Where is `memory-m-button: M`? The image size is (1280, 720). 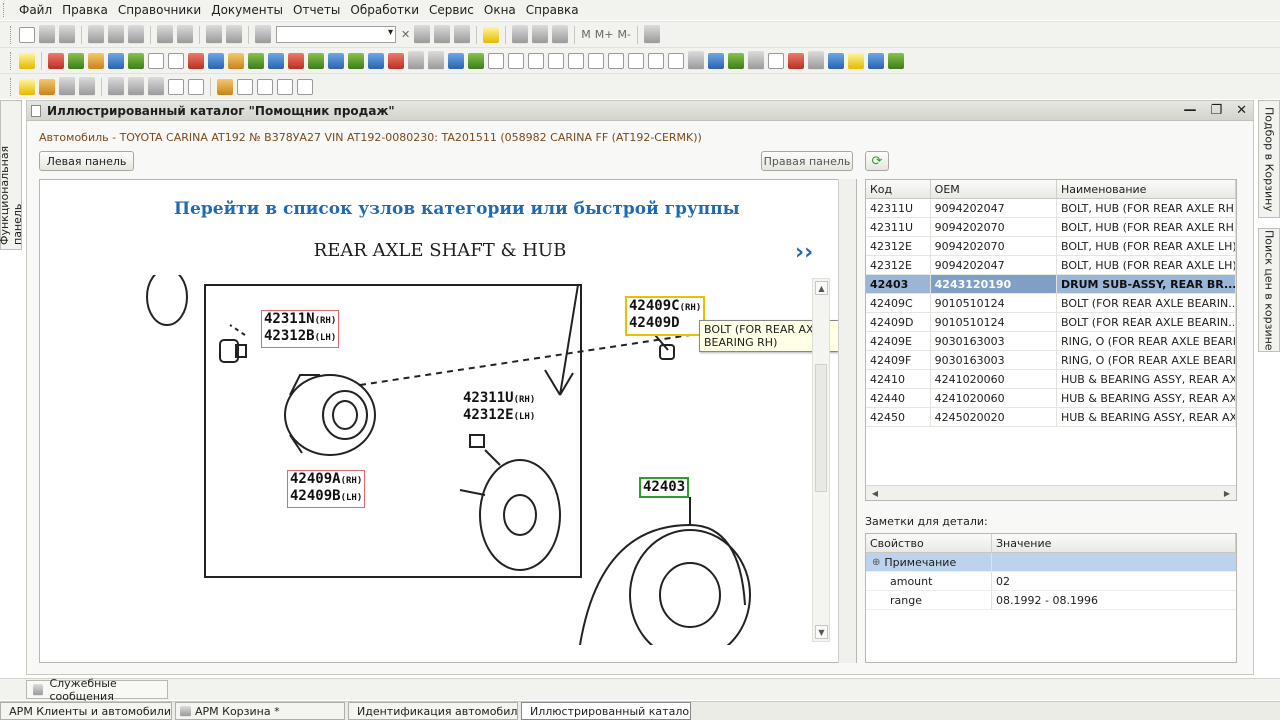 memory-m-button: M is located at coordinates (586, 34).